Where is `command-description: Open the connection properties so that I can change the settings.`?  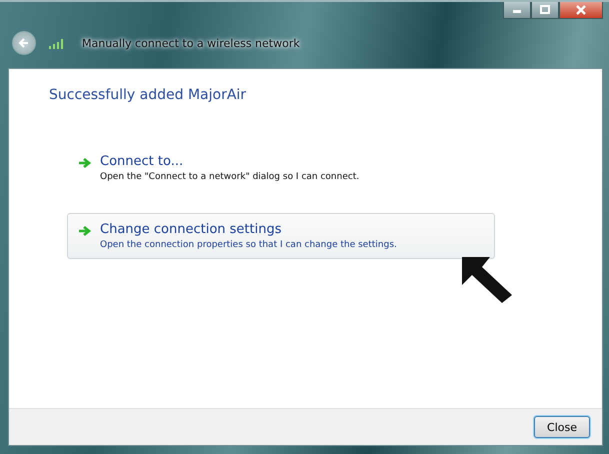 command-description: Open the connection properties so that I can change the settings. is located at coordinates (248, 245).